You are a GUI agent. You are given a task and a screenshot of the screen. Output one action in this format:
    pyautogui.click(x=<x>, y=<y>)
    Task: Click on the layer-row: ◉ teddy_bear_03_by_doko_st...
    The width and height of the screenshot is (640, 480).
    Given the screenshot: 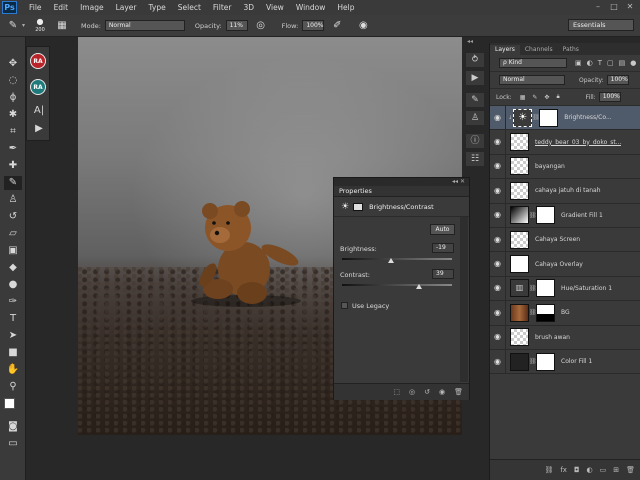 What is the action you would take?
    pyautogui.click(x=565, y=142)
    